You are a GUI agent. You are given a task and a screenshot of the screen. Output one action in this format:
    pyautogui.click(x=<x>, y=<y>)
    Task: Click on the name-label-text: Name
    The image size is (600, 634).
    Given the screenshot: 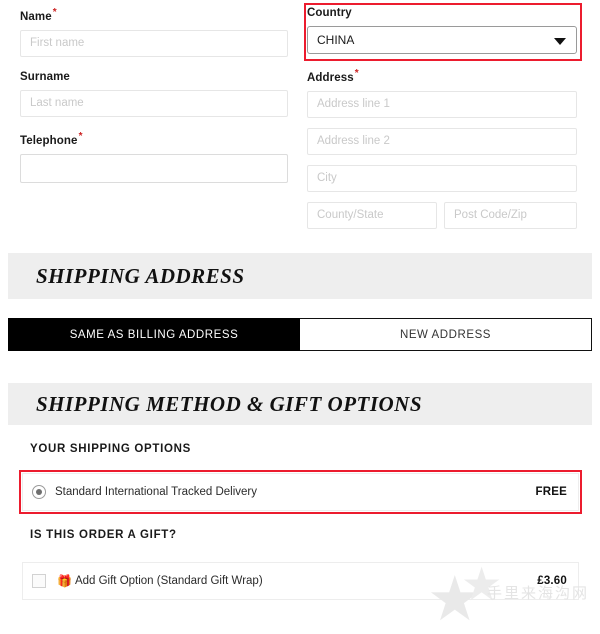 What is the action you would take?
    pyautogui.click(x=36, y=16)
    